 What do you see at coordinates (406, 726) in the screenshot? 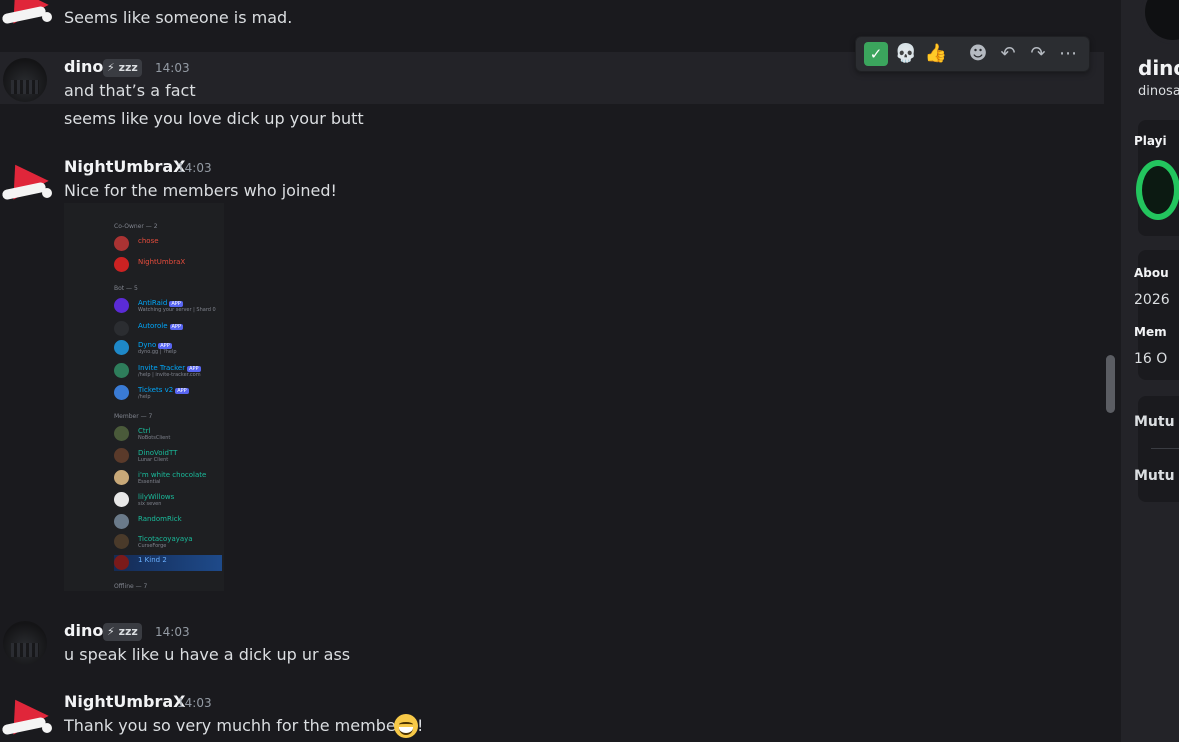
I see `grinning-emoji-icon` at bounding box center [406, 726].